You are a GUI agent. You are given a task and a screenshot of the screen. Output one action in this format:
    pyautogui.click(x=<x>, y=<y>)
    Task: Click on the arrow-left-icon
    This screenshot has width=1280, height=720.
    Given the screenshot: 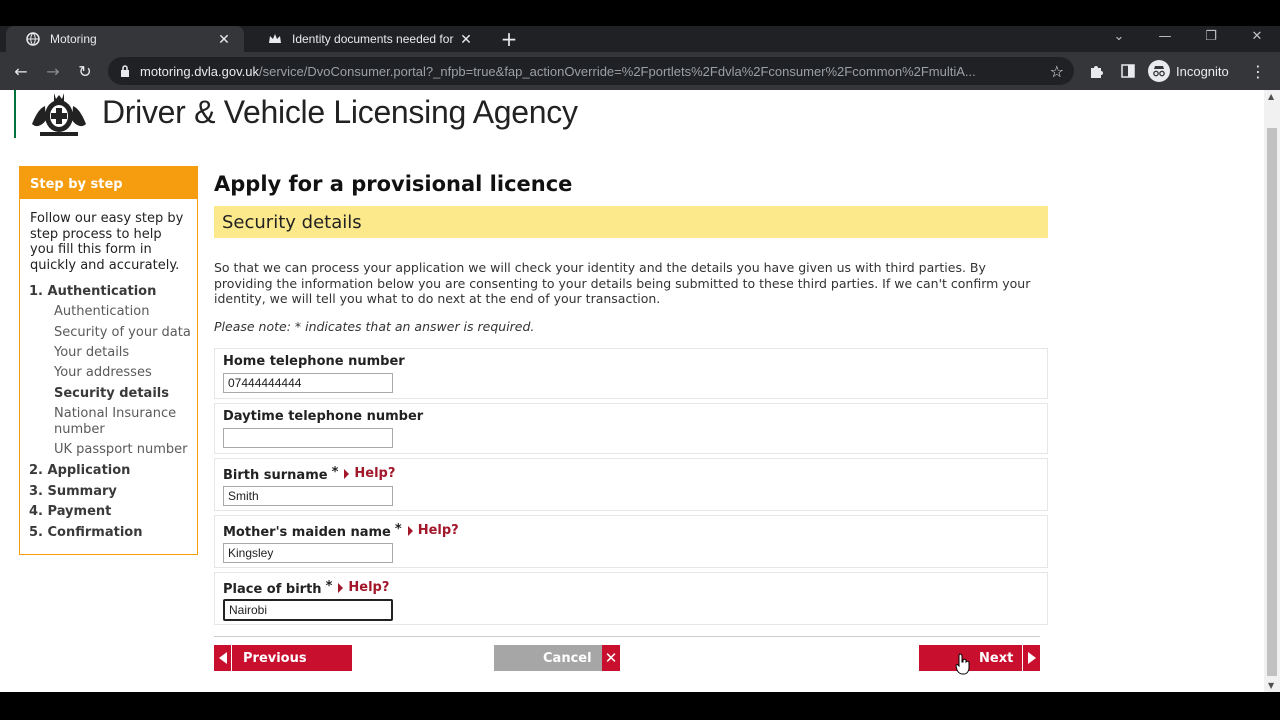 What is the action you would take?
    pyautogui.click(x=223, y=658)
    